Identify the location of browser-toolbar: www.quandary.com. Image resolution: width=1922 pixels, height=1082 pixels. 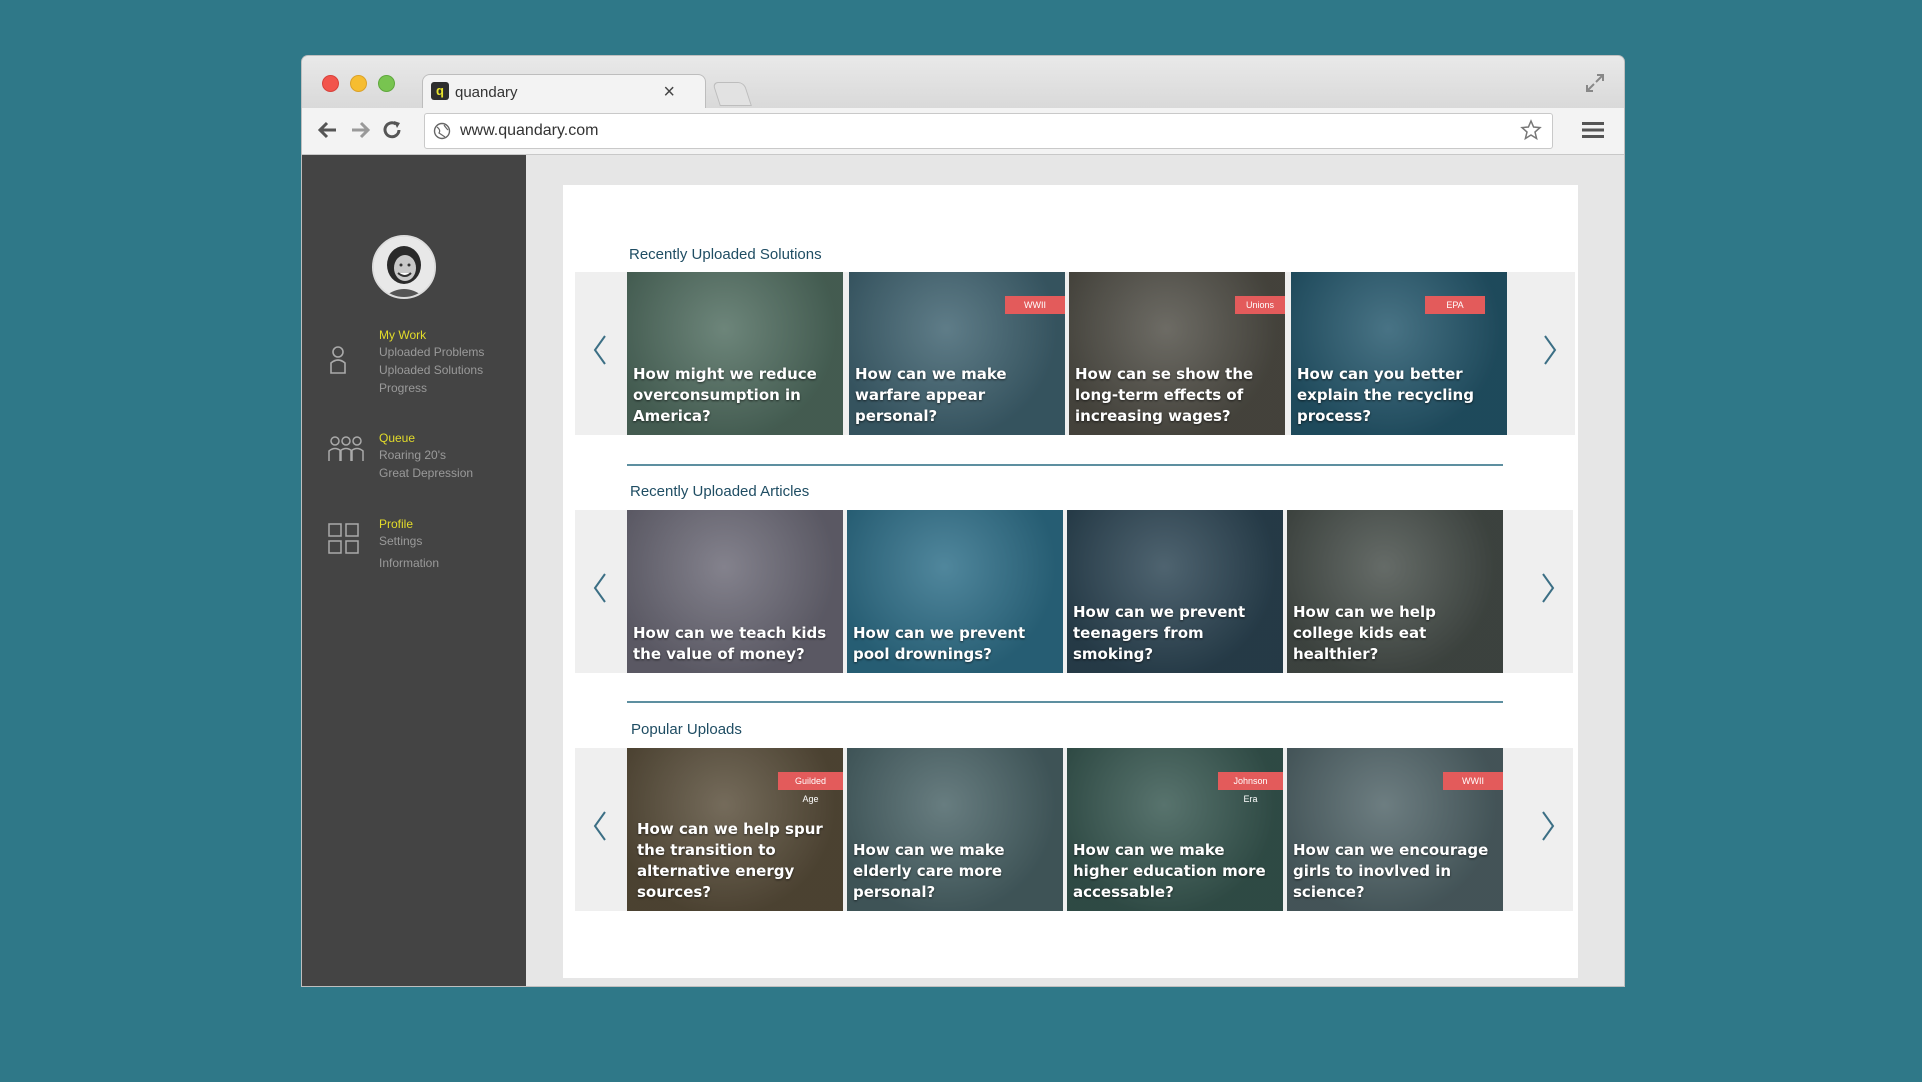
(963, 131).